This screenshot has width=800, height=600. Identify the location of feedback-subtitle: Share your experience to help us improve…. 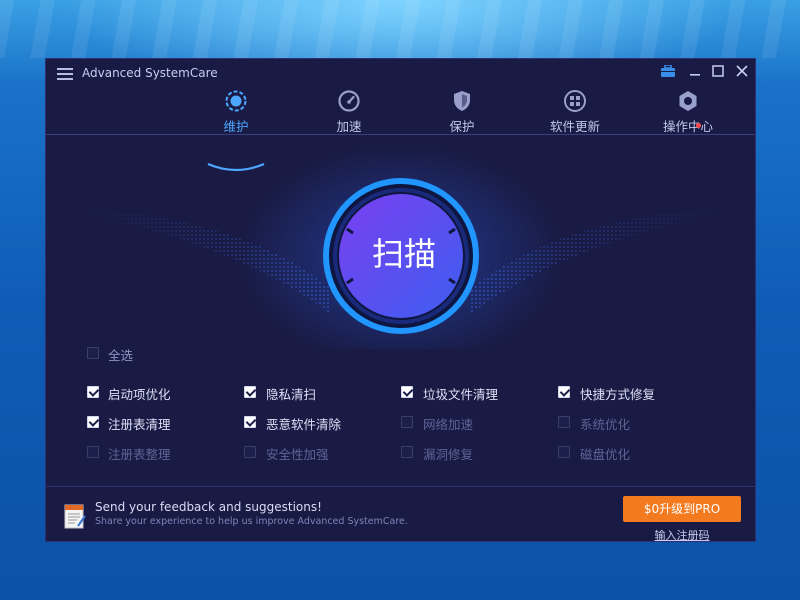
(251, 521).